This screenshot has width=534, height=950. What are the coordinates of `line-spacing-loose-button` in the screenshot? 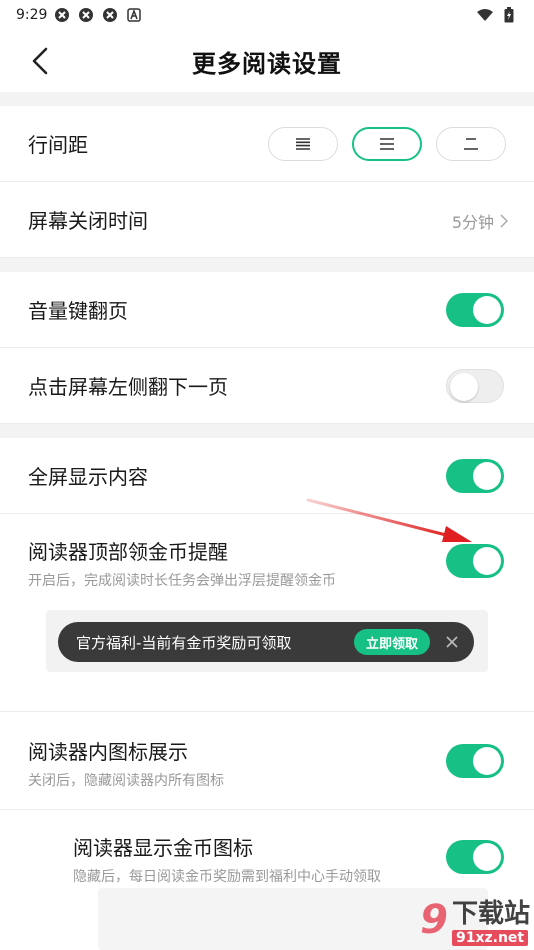 It's located at (471, 144).